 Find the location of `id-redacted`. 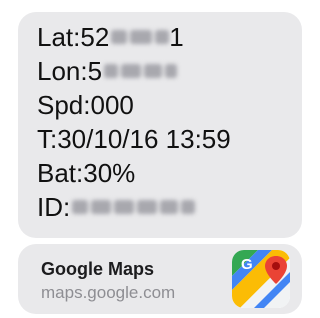

id-redacted is located at coordinates (134, 207).